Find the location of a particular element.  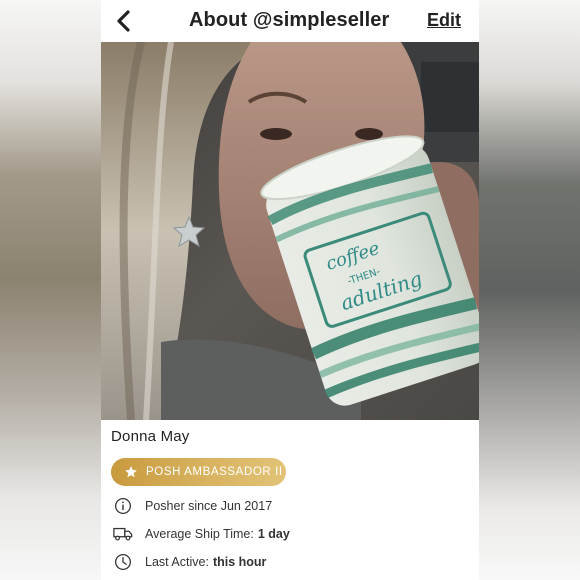

ship-time-row: Average Ship Time: 1 day is located at coordinates (201, 534).